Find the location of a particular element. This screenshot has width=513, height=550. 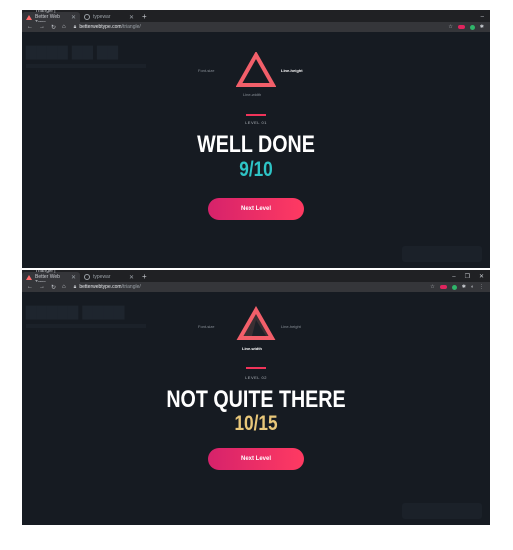

restore-icon: ❐ is located at coordinates (467, 277).